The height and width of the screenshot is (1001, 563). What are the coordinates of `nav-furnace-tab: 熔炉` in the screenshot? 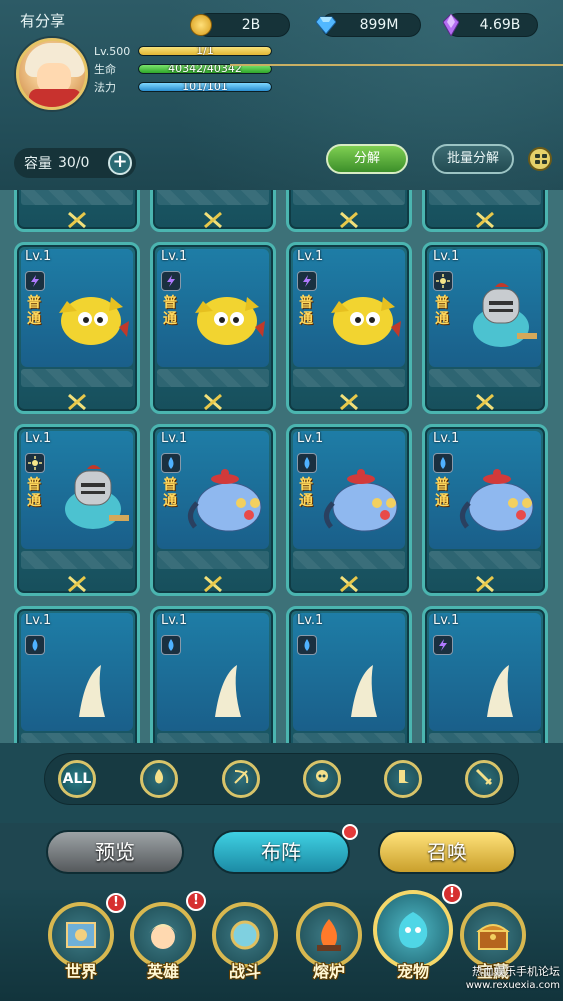 It's located at (329, 944).